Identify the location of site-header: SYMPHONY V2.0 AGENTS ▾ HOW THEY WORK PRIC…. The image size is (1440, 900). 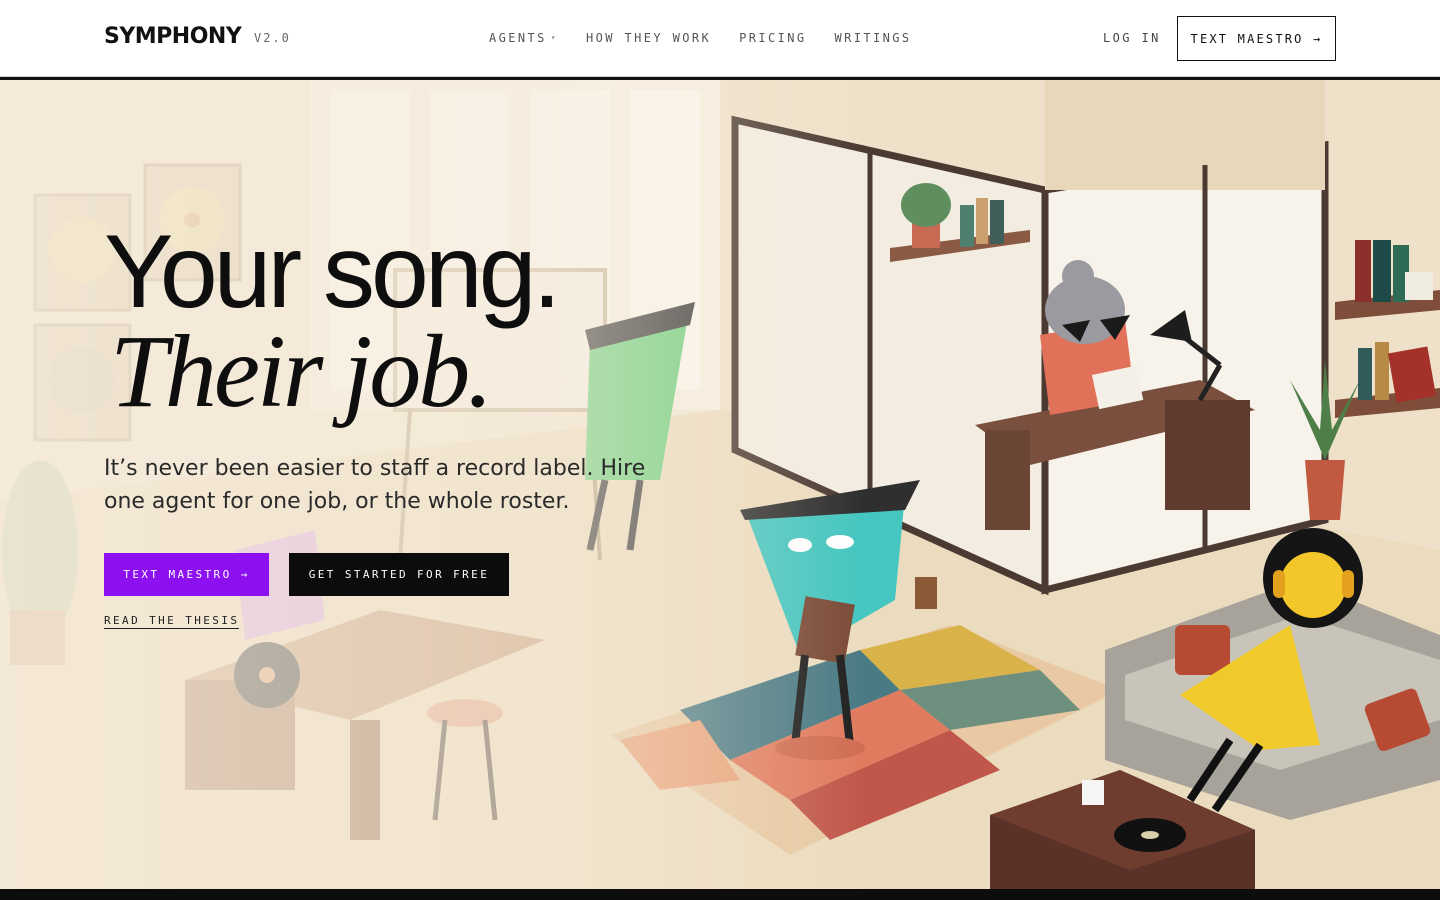
(720, 38).